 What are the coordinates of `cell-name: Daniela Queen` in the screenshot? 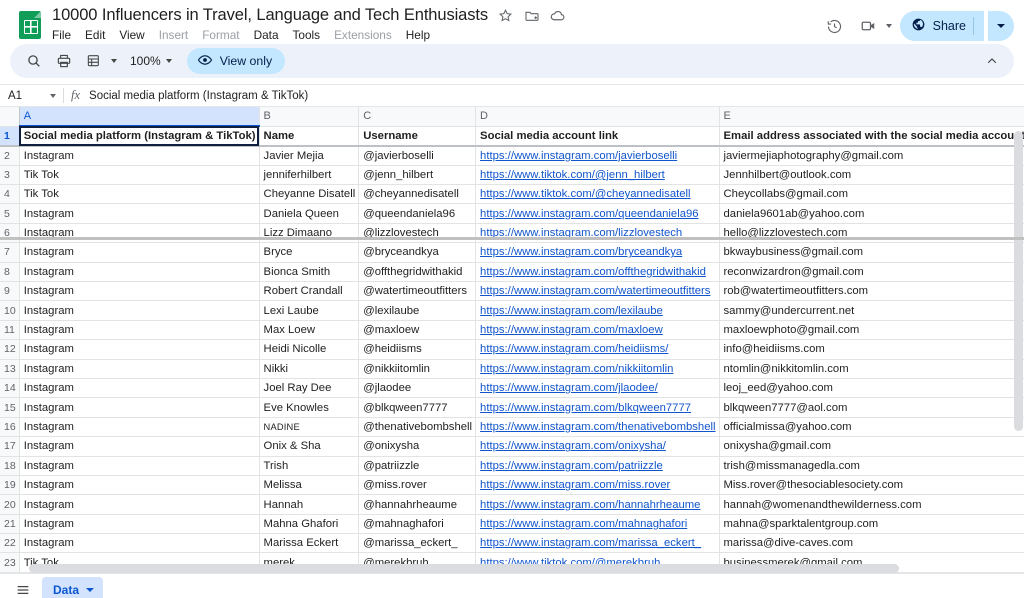 It's located at (309, 213).